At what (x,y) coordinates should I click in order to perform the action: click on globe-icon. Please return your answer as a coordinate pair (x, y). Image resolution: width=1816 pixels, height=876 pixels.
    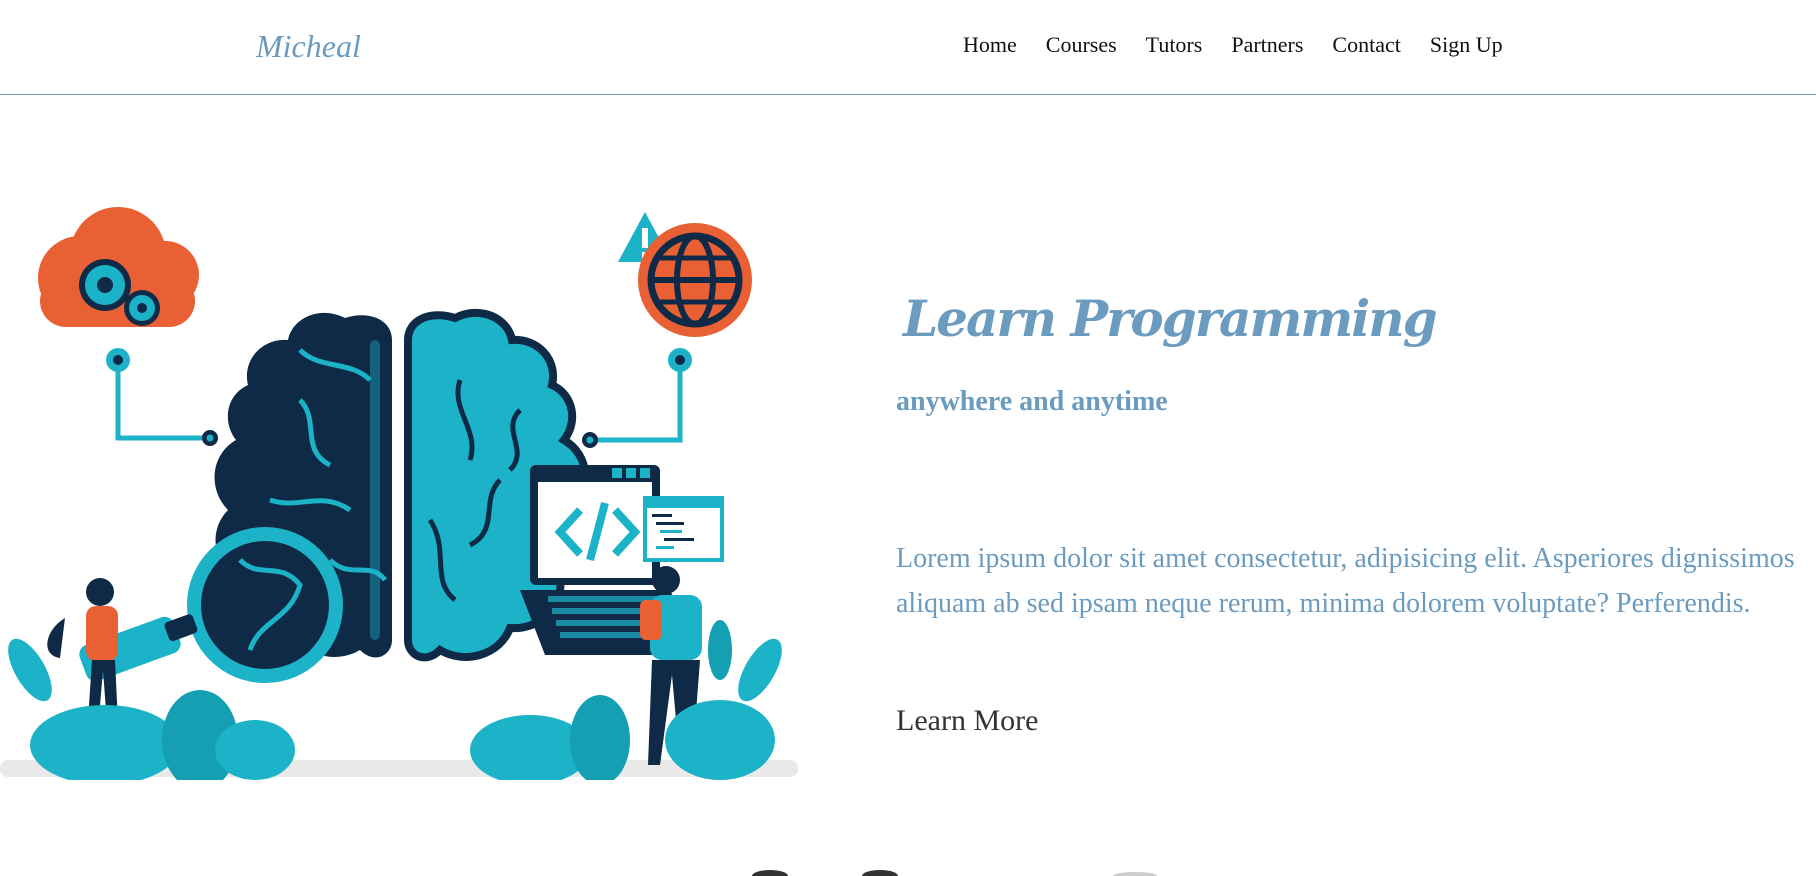
    Looking at the image, I should click on (695, 280).